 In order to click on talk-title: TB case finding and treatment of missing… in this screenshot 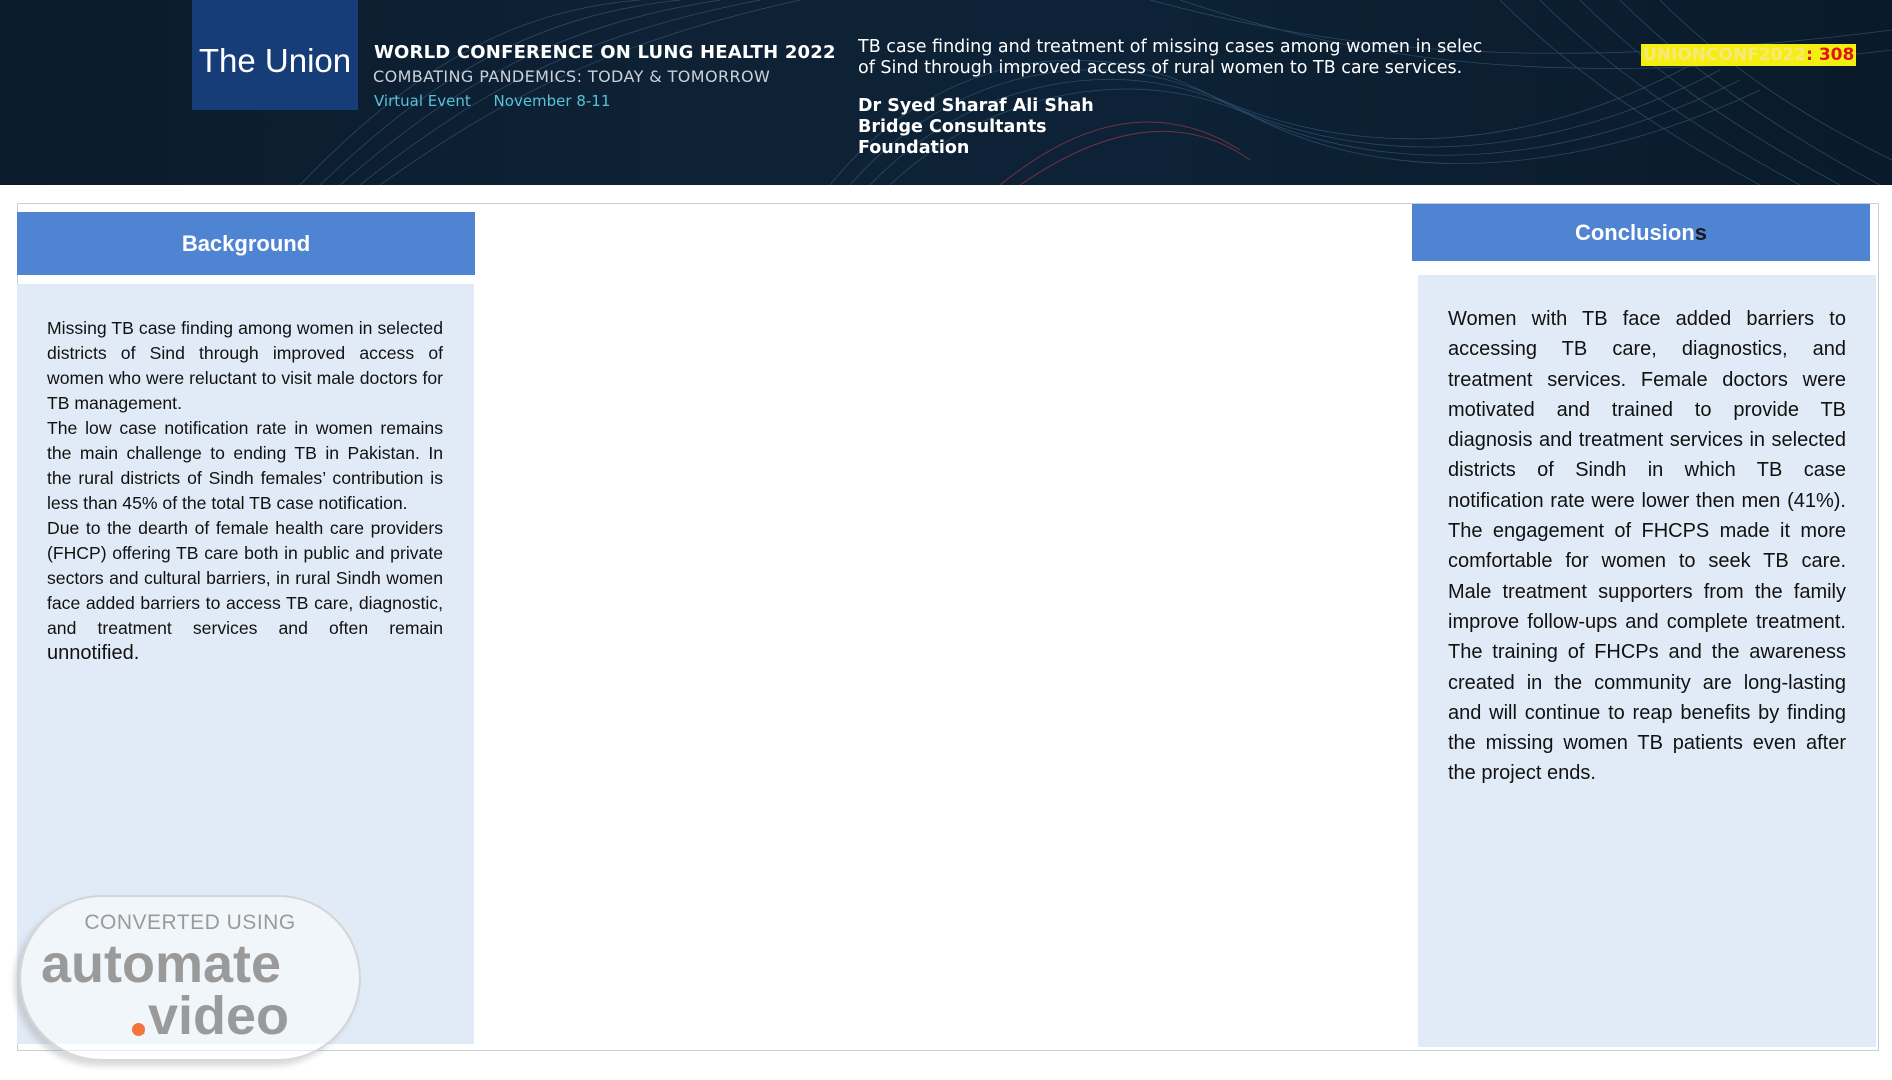, I will do `click(1177, 59)`.